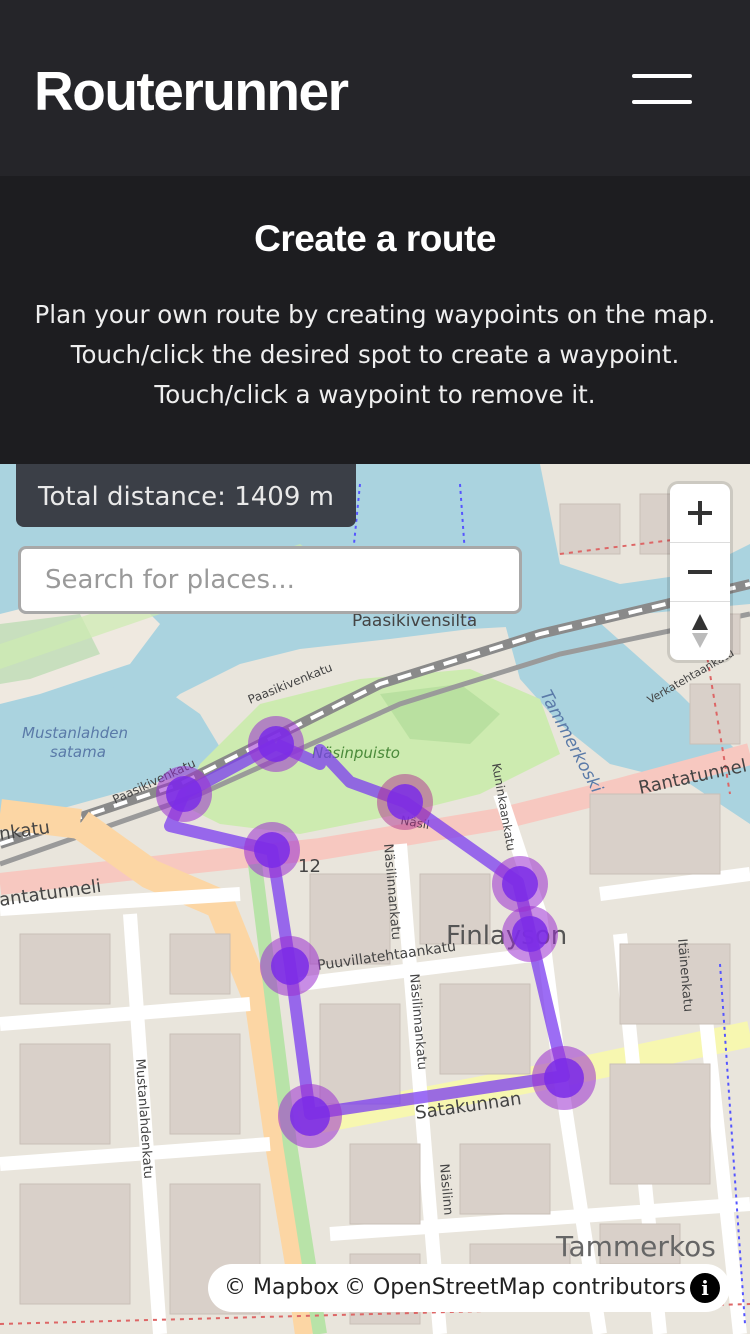  Describe the element at coordinates (375, 394) in the screenshot. I see `instruction-line-3: Touch/click a waypoint to remove it.` at that location.